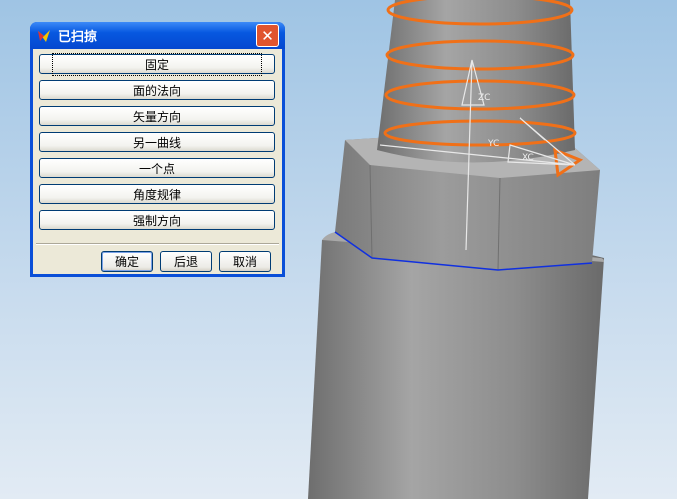 The image size is (677, 499). I want to click on option-label: 另一曲线, so click(156, 142).